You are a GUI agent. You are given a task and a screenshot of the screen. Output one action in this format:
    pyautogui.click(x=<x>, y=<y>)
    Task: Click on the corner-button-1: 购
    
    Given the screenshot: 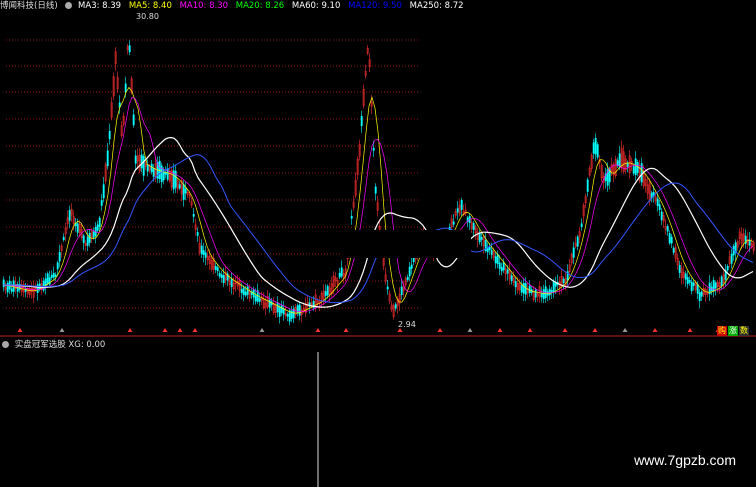 What is the action you would take?
    pyautogui.click(x=722, y=331)
    